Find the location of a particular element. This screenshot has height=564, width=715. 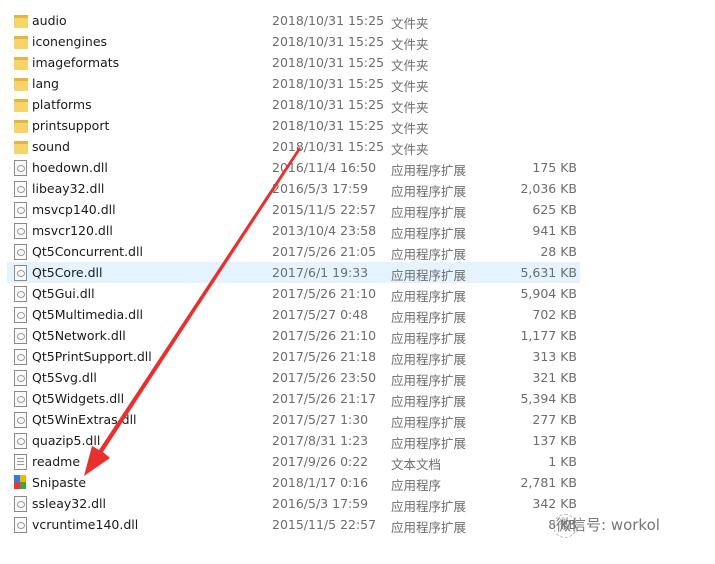

file-row: Qt5Svg.dll 2017/5/26 23:50 应用程序扩展 321 KB is located at coordinates (293, 377).